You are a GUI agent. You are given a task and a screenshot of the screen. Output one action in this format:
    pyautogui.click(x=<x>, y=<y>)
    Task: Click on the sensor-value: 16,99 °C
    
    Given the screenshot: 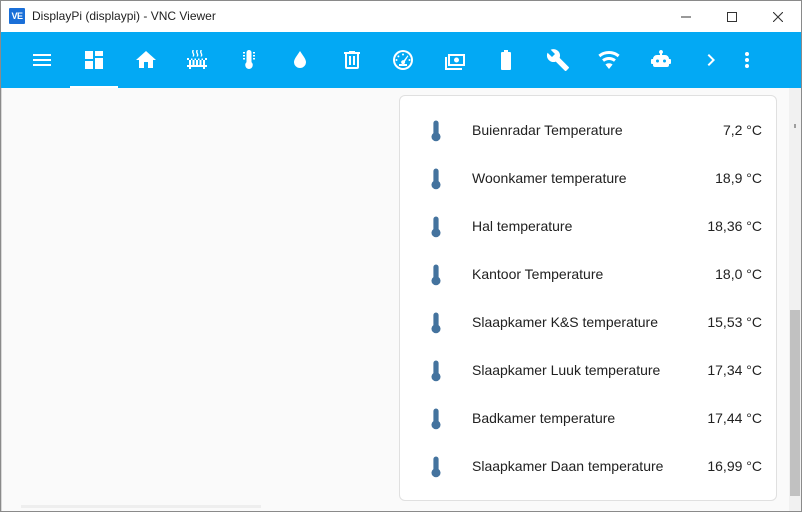 What is the action you would take?
    pyautogui.click(x=734, y=466)
    